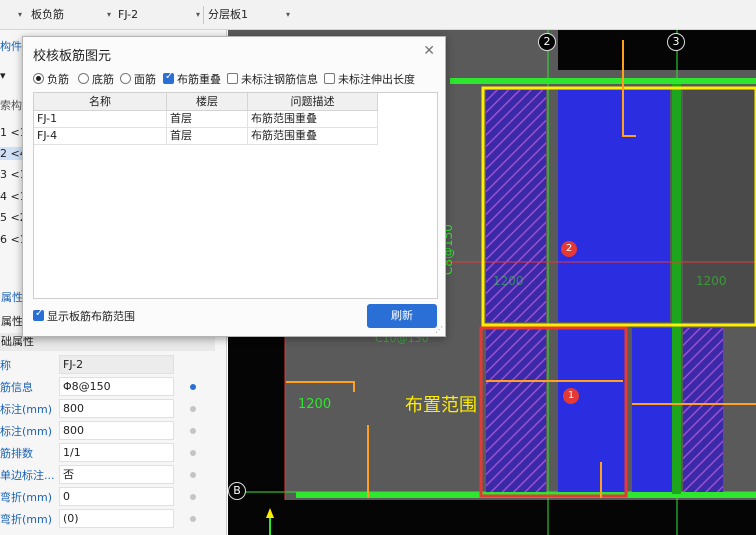 This screenshot has width=756, height=535. I want to click on list-item-selected: 2 <4, so click(13, 153).